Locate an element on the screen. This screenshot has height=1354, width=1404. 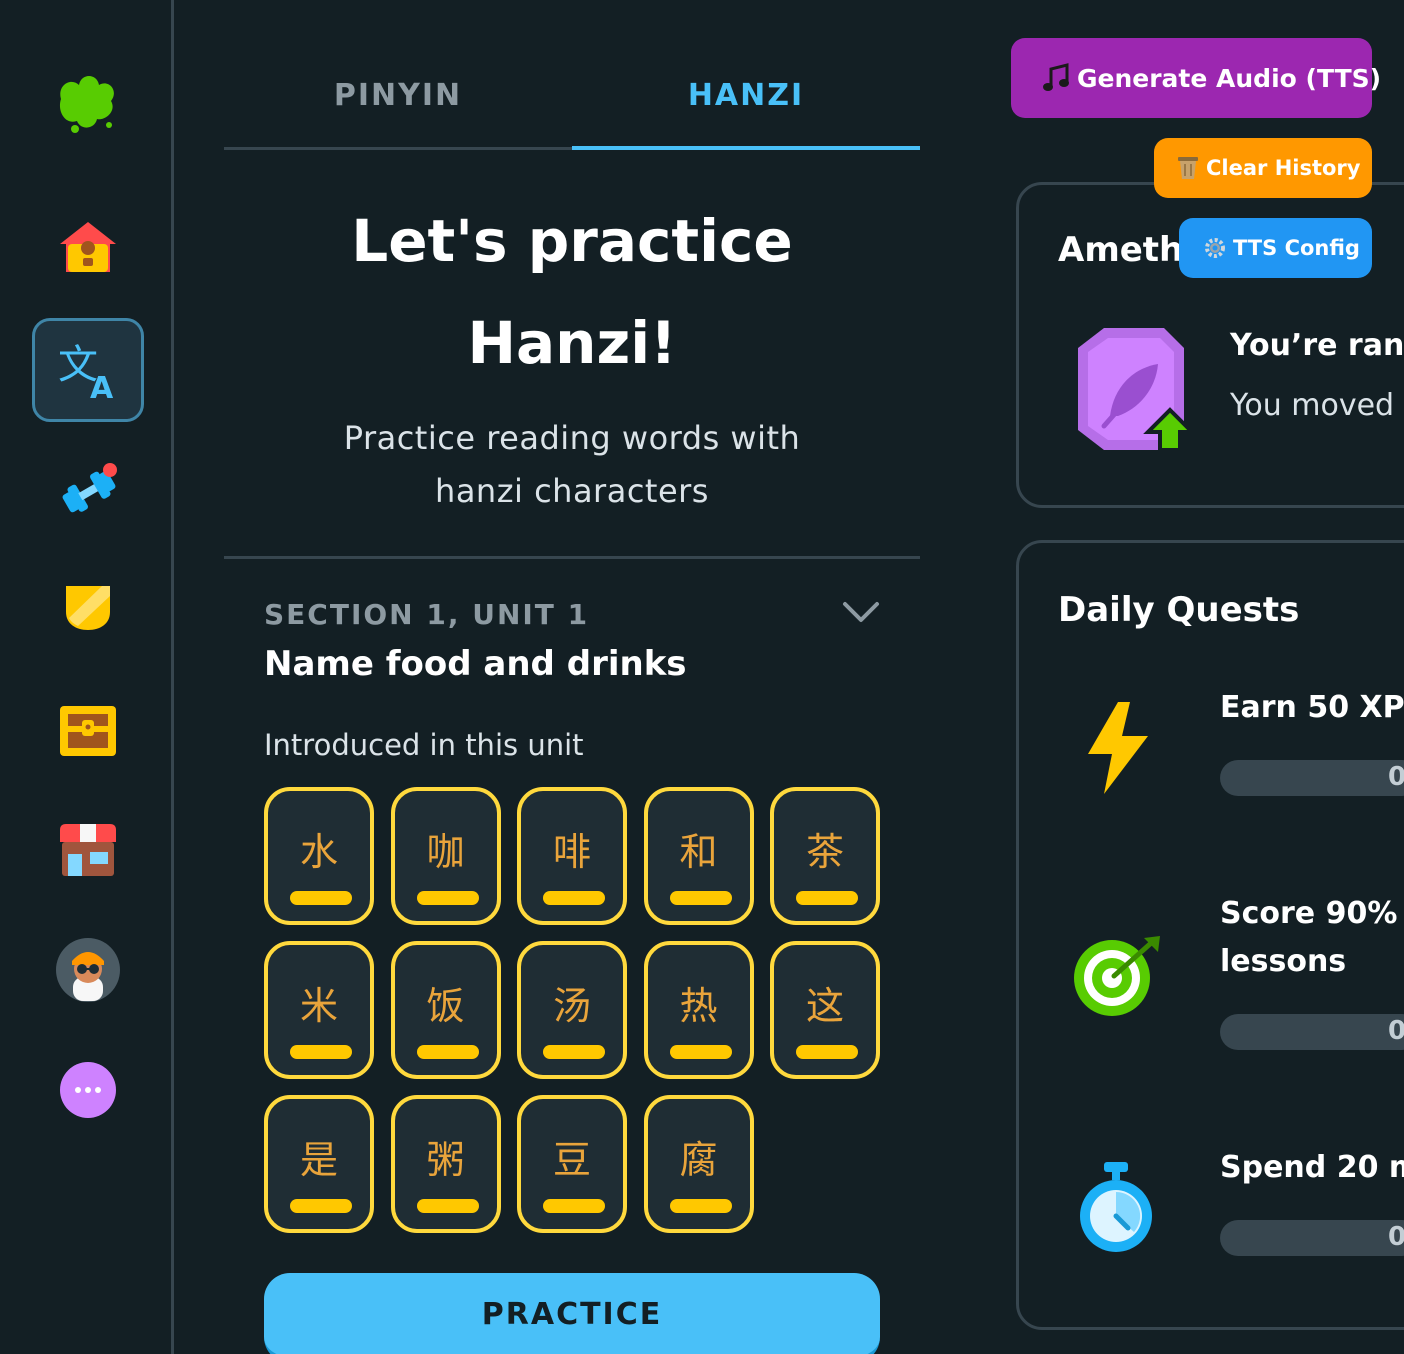
tts-config-label: TTS Config is located at coordinates (1296, 248).